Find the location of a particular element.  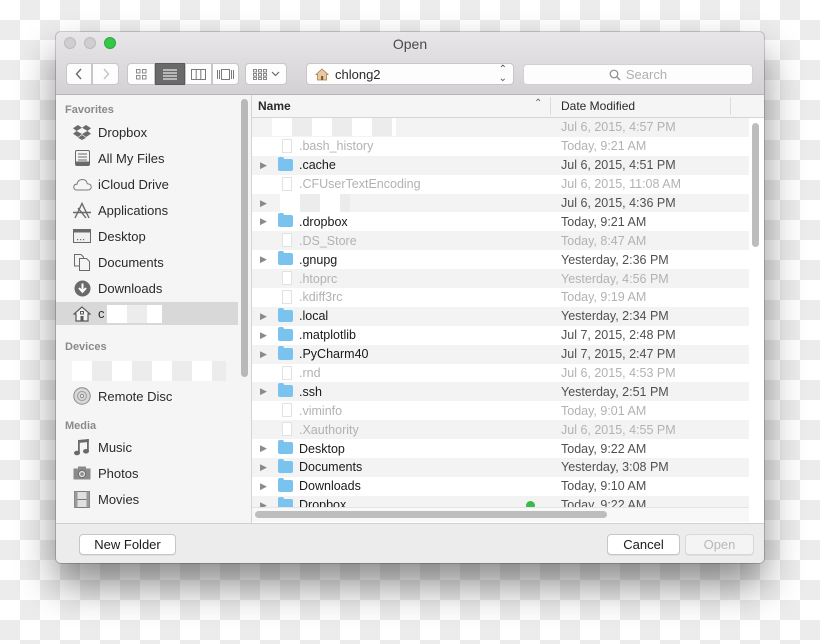

file-name: .htoprc is located at coordinates (318, 278).